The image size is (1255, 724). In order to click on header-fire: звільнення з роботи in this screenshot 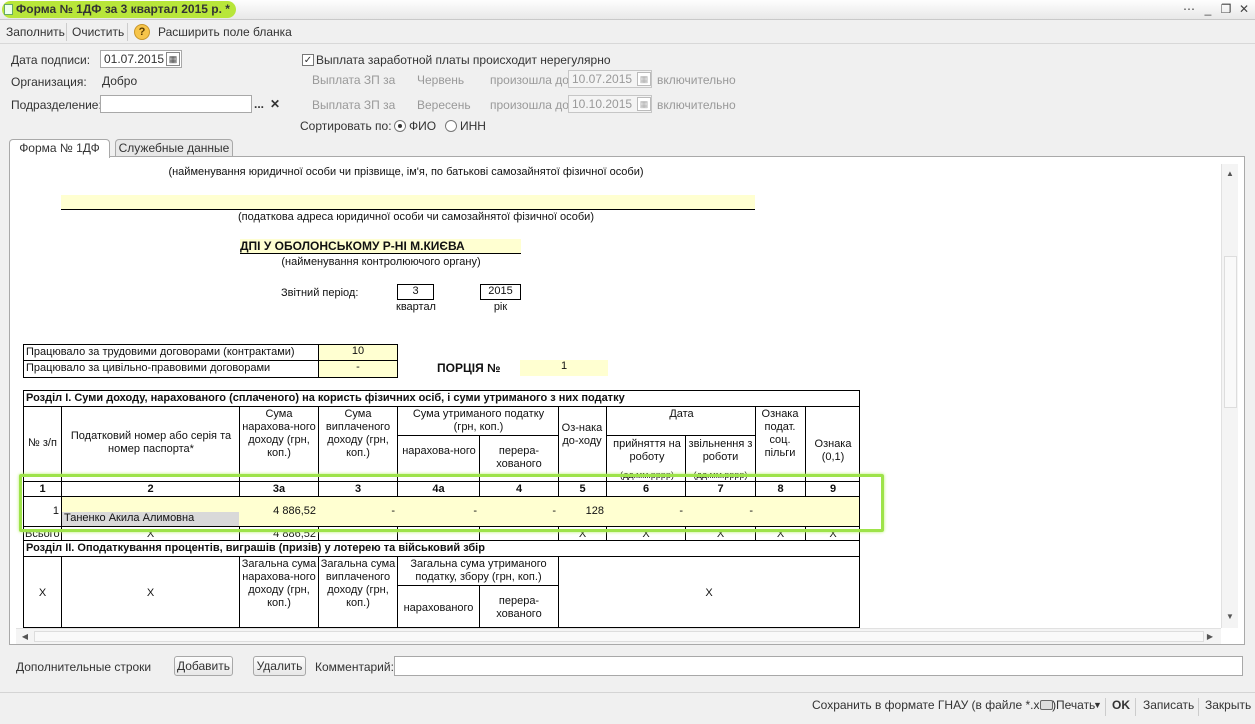, I will do `click(720, 450)`.